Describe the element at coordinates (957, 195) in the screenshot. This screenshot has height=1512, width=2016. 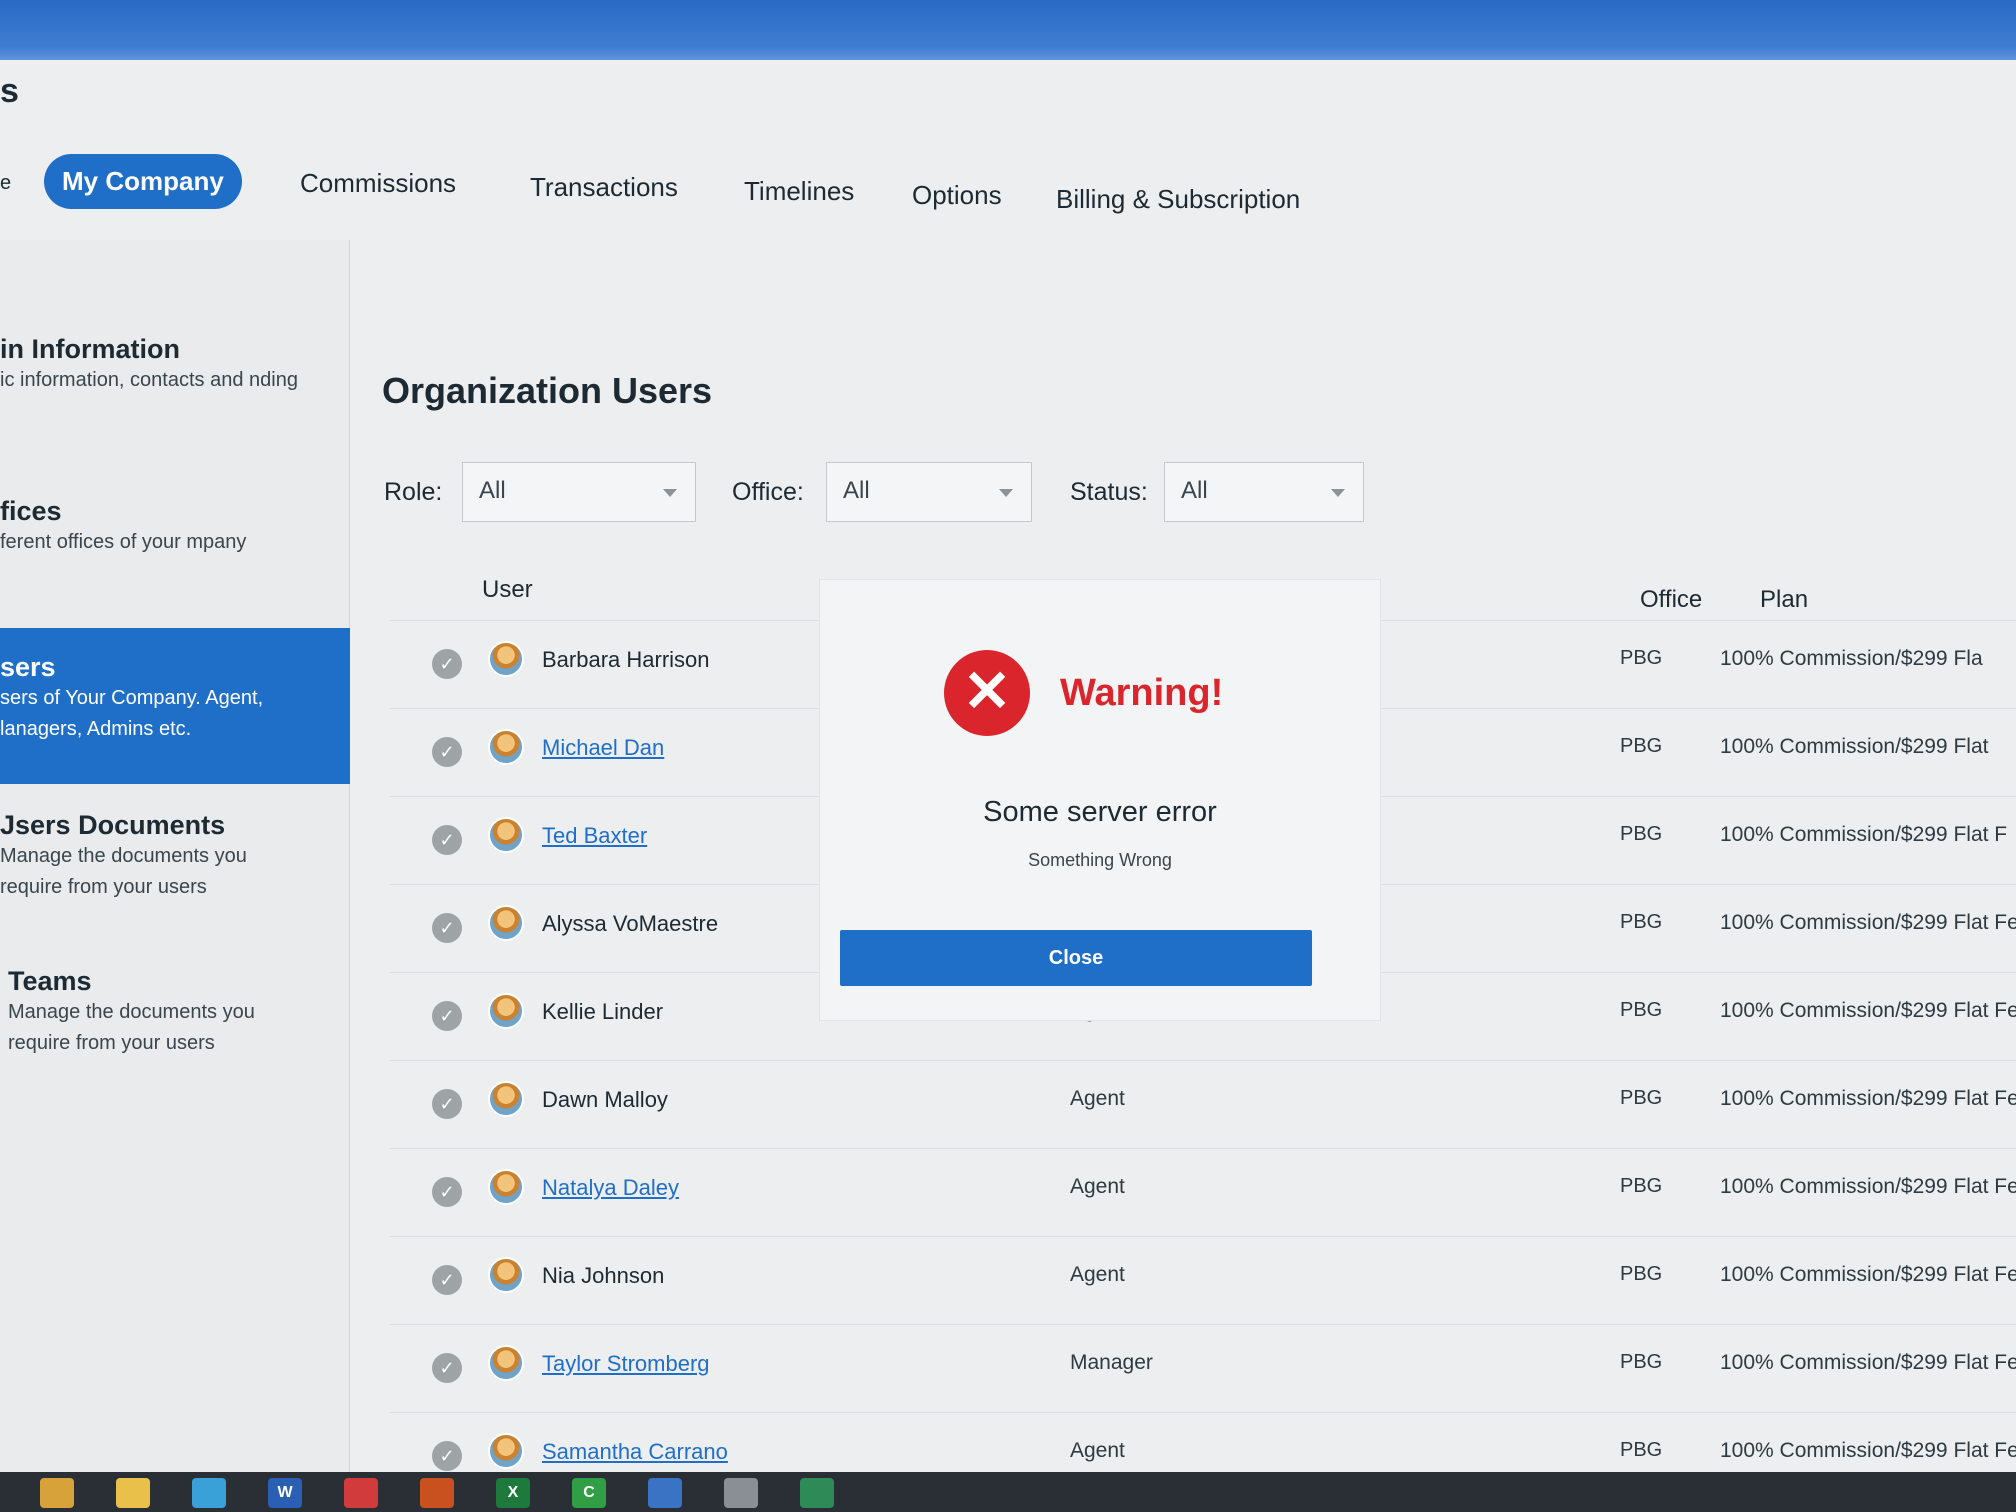
I see `tab-options: Options` at that location.